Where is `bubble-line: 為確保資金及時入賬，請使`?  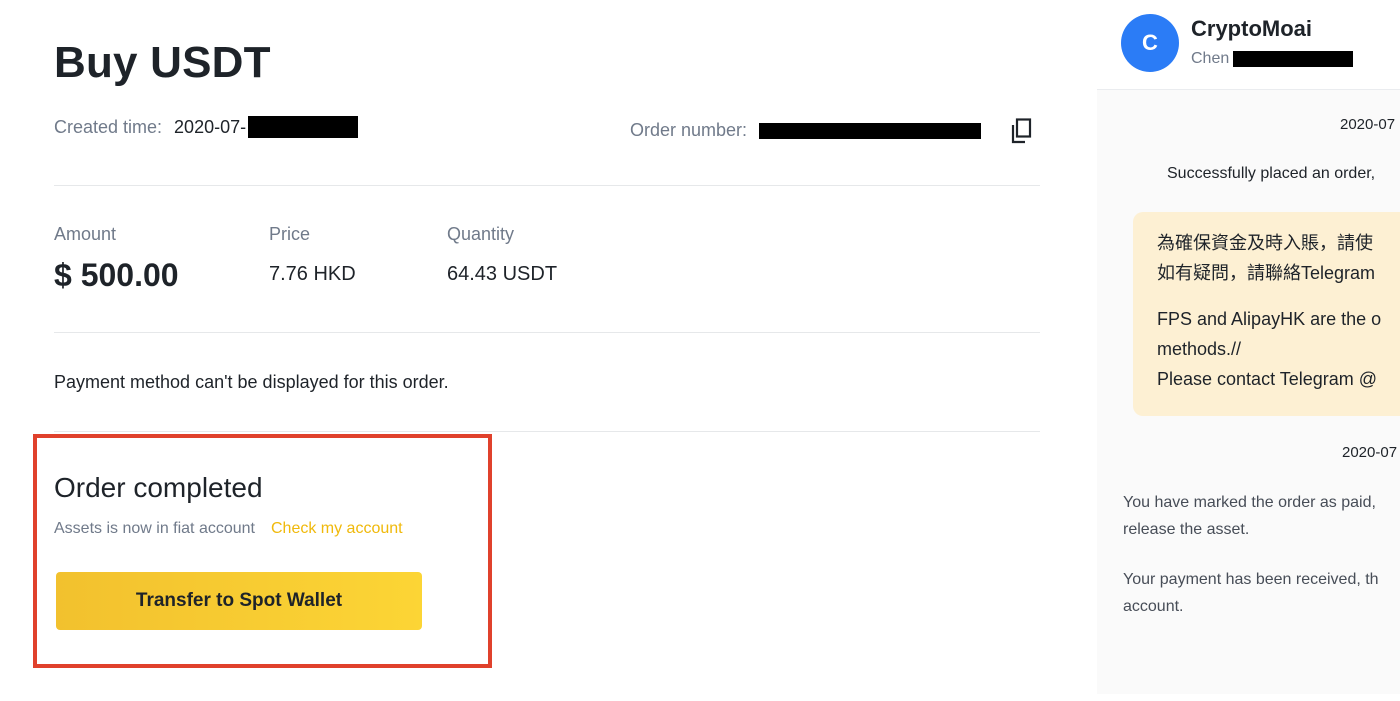
bubble-line: 為確保資金及時入賬，請使 is located at coordinates (1265, 243).